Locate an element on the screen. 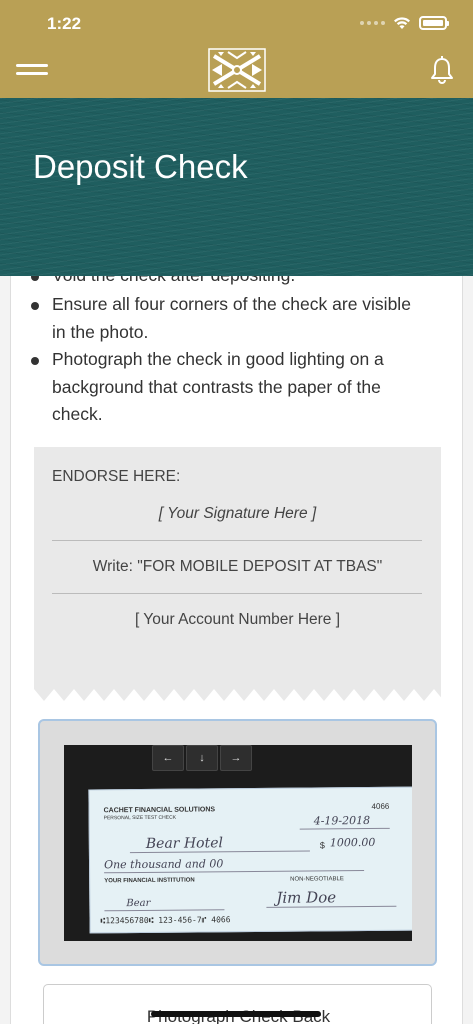 This screenshot has height=1024, width=473. keyboard-keys: ← ↓ → is located at coordinates (202, 758).